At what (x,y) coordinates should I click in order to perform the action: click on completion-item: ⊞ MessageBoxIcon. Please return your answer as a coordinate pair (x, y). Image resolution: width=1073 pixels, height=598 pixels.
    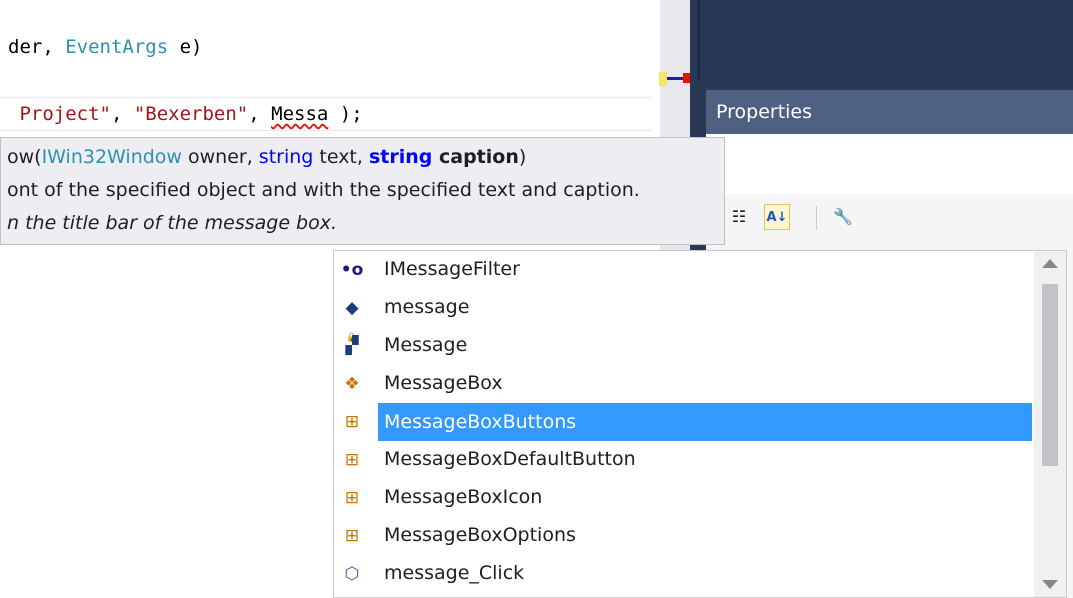
    Looking at the image, I should click on (684, 498).